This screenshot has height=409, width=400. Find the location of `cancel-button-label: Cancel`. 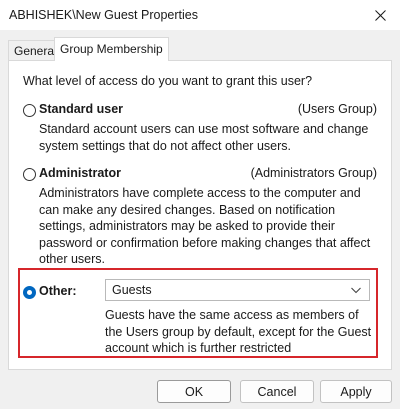

cancel-button-label: Cancel is located at coordinates (277, 391).